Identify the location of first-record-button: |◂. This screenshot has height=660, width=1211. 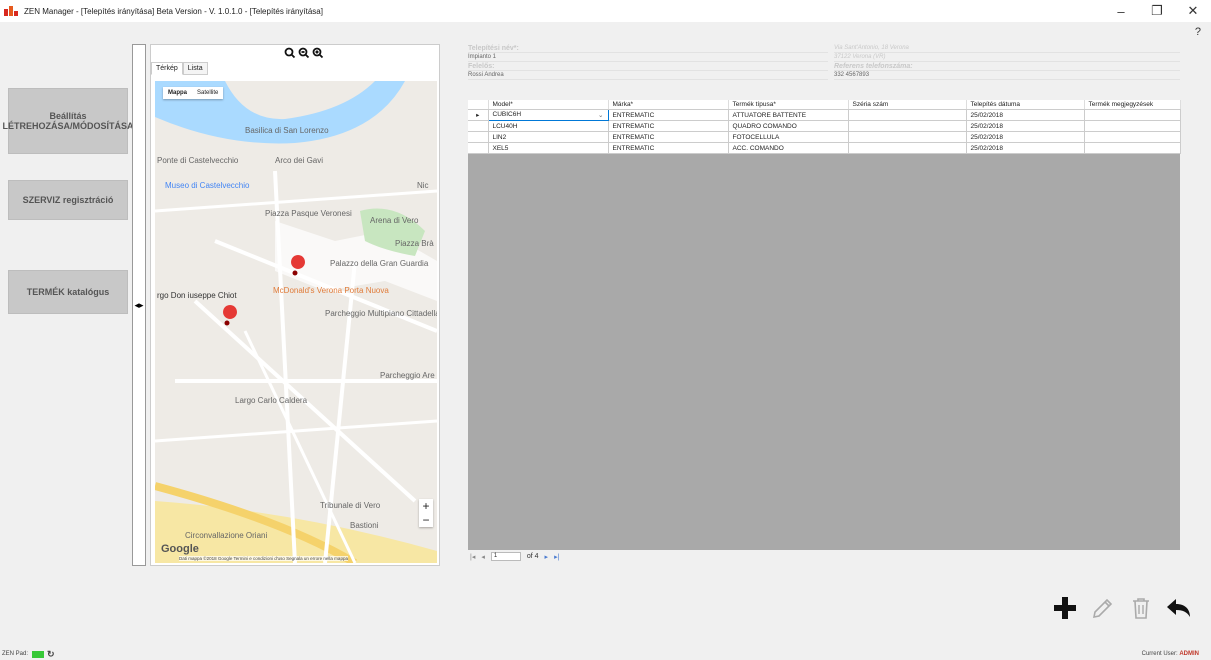
(472, 557).